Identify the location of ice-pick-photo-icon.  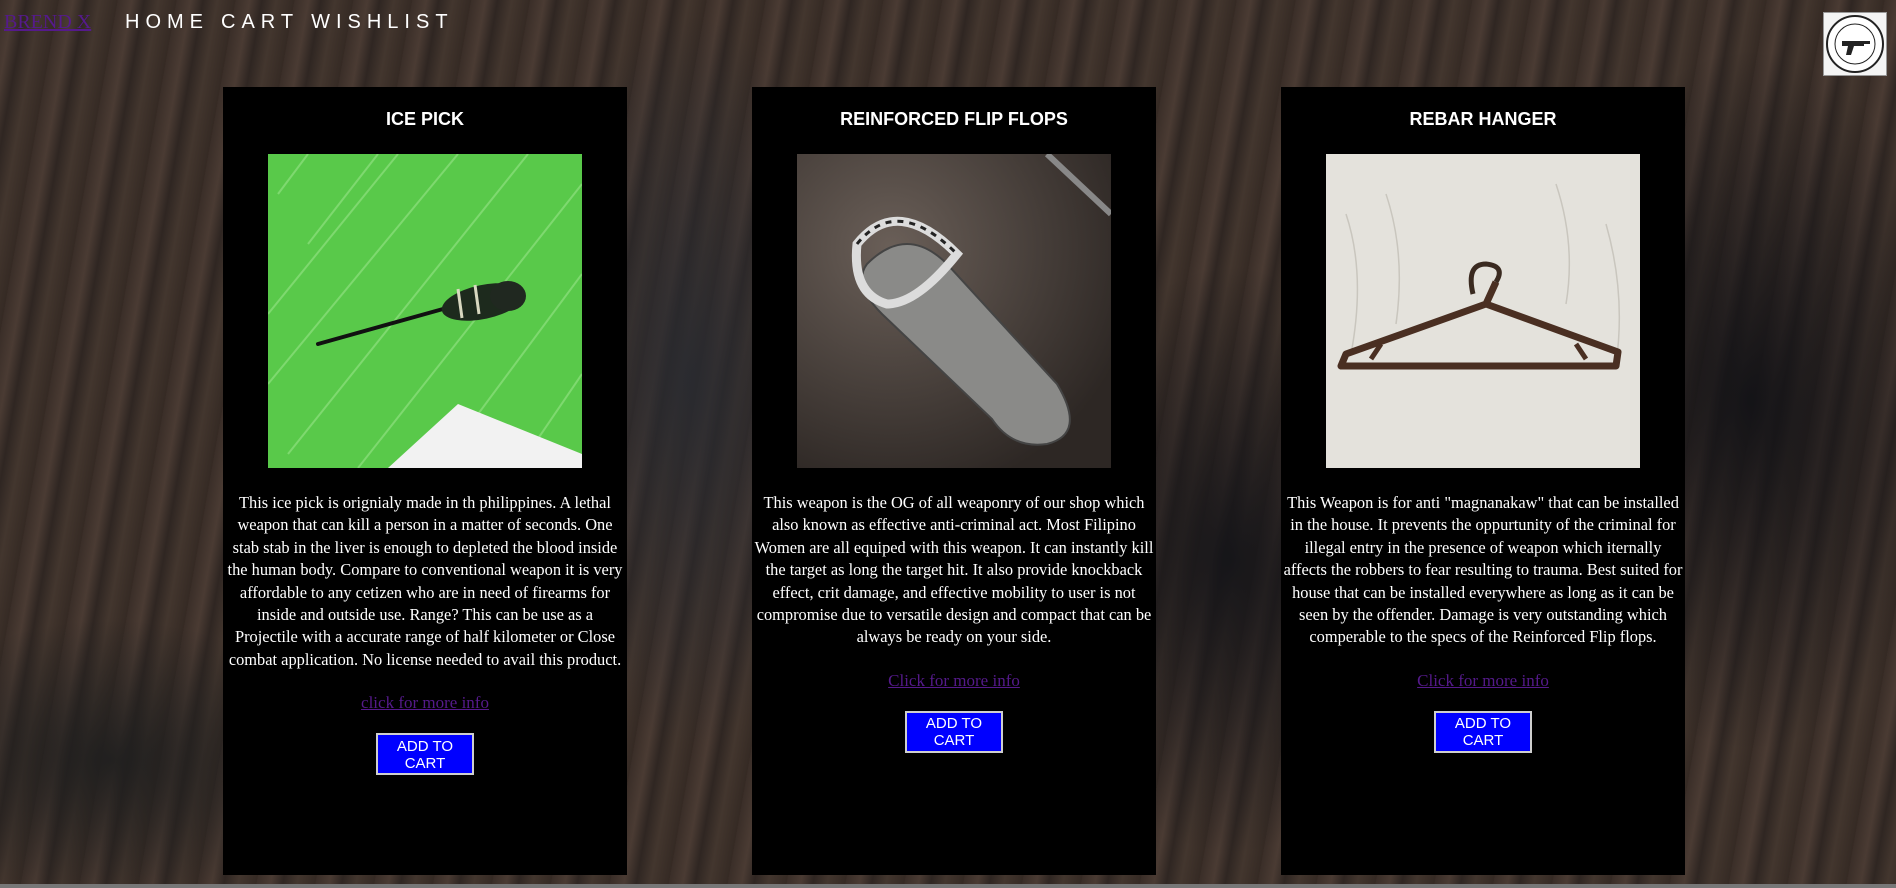
(425, 311).